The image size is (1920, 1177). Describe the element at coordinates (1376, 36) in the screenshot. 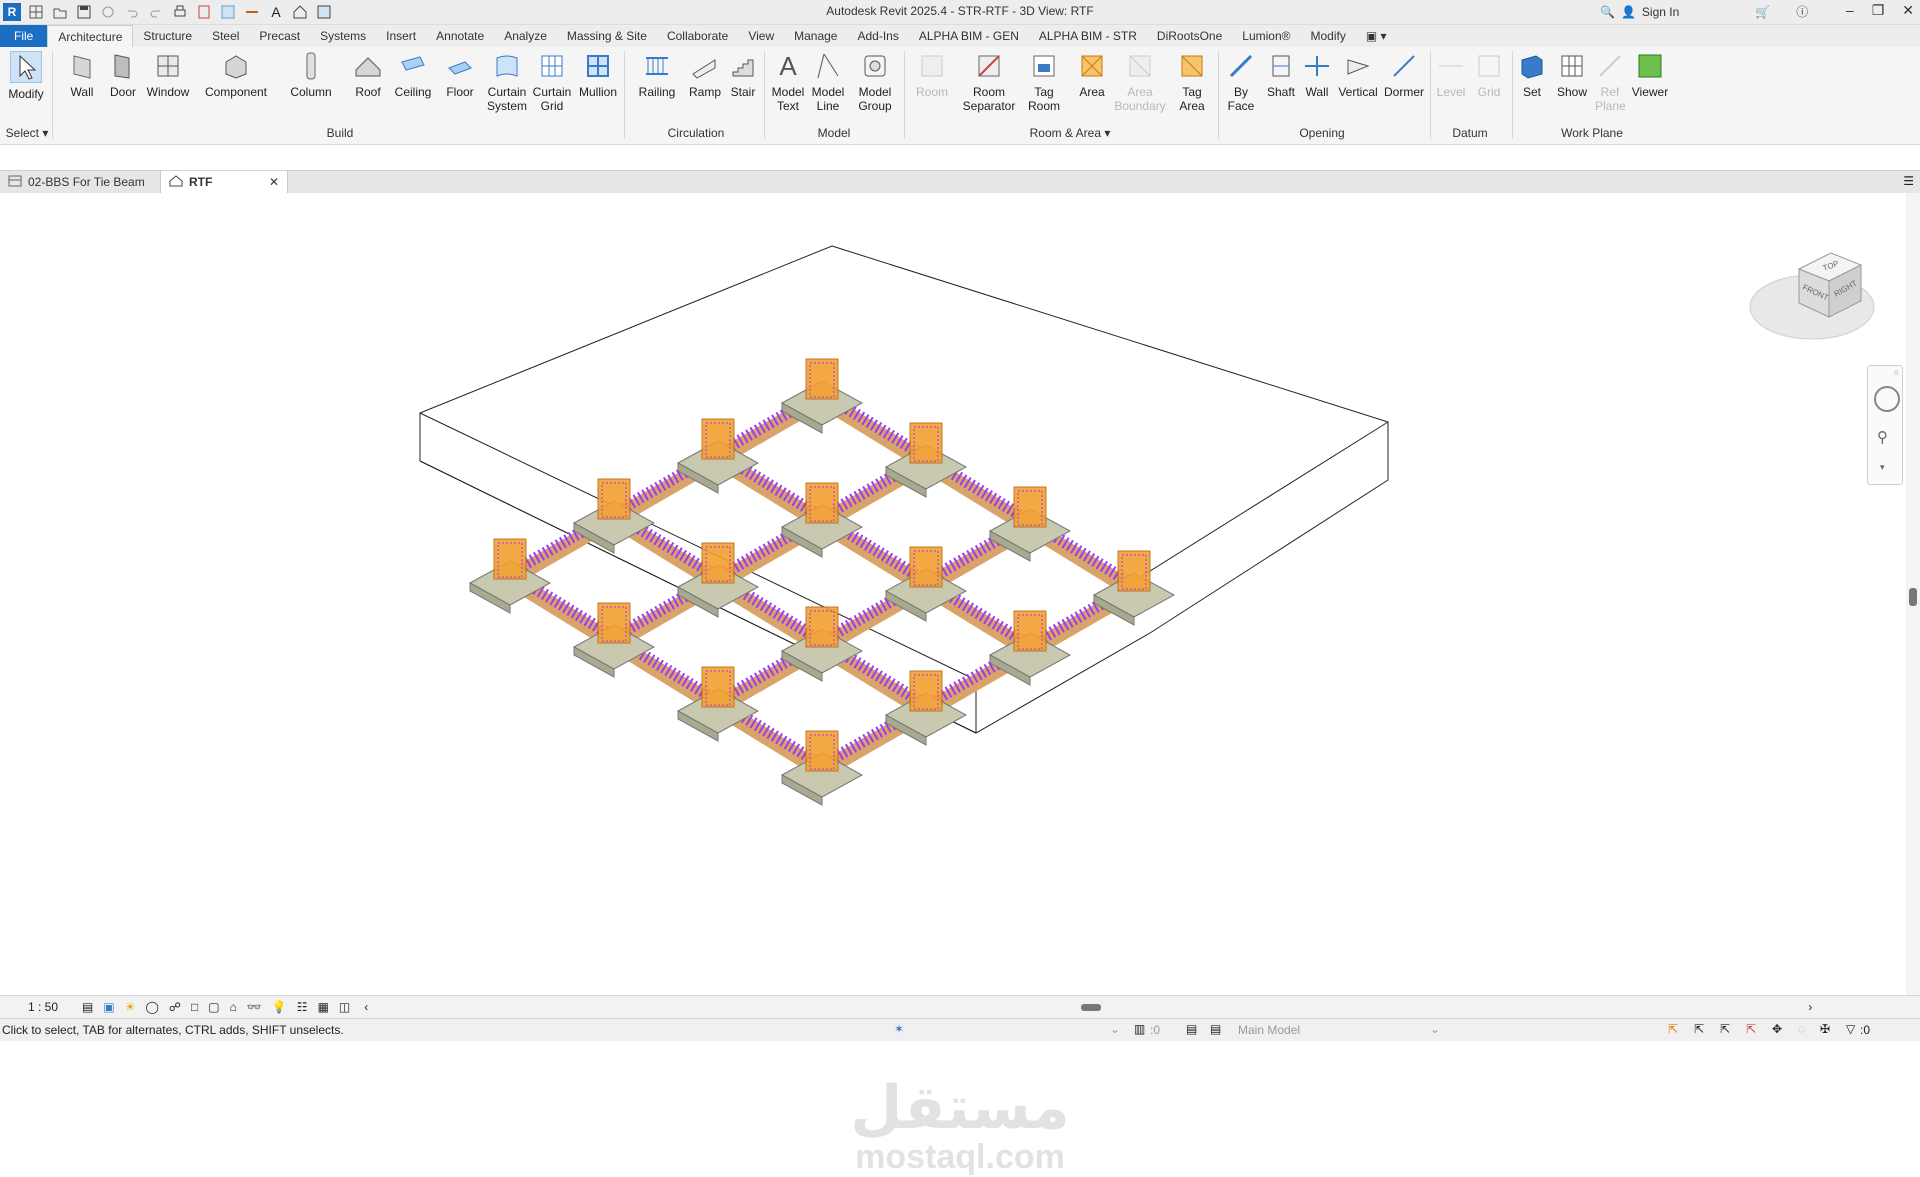

I see `ribbon-display-toggle-icon: ▣ ▾` at that location.